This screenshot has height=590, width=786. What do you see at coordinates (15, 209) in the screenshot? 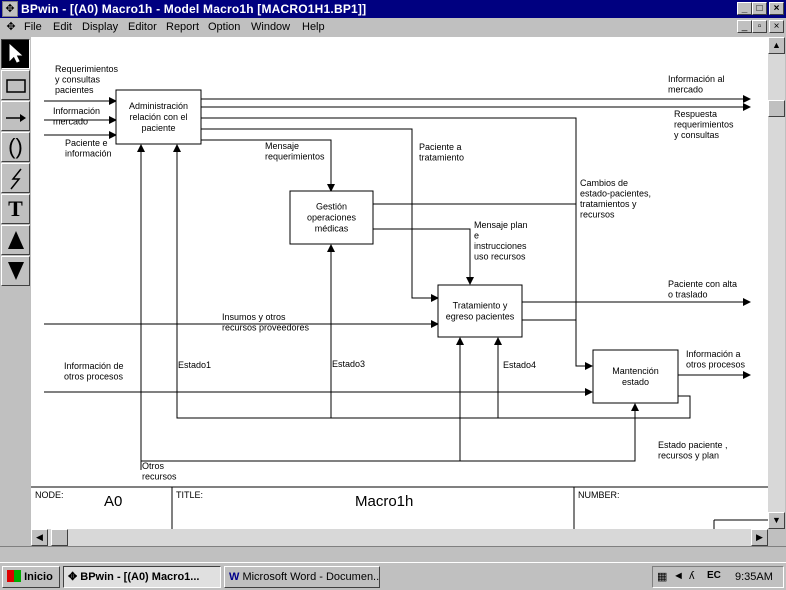
I see `text-tool: T` at bounding box center [15, 209].